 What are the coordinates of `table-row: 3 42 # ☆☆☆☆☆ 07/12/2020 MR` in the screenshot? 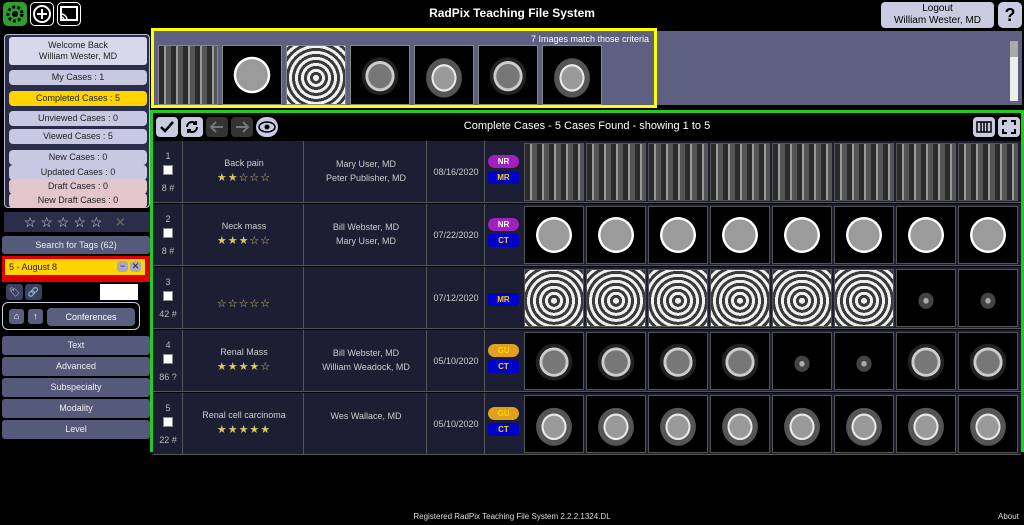 It's located at (587, 298).